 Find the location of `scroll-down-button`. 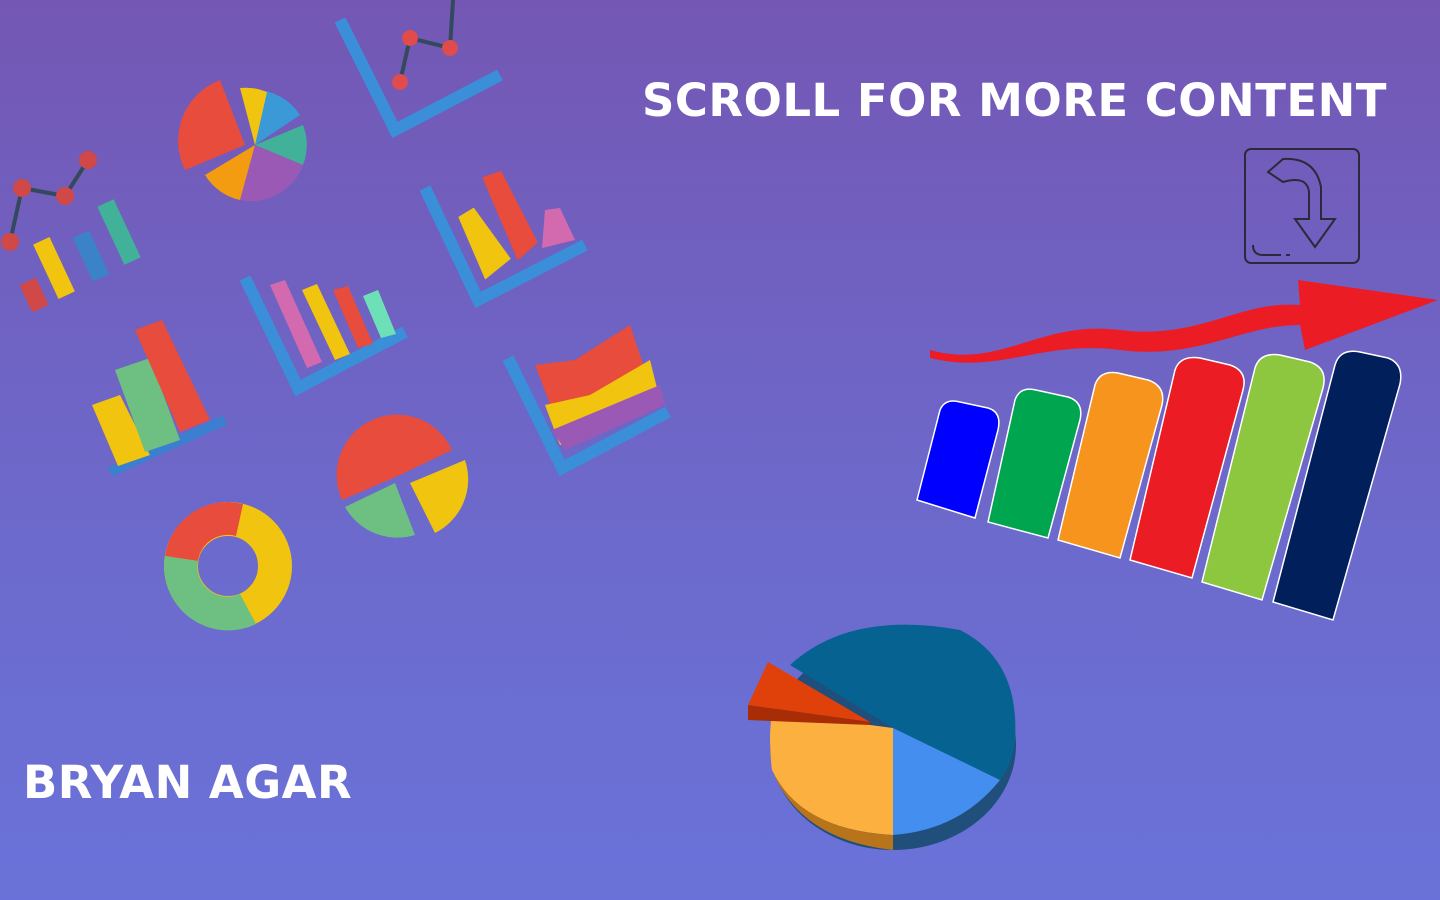

scroll-down-button is located at coordinates (1302, 206).